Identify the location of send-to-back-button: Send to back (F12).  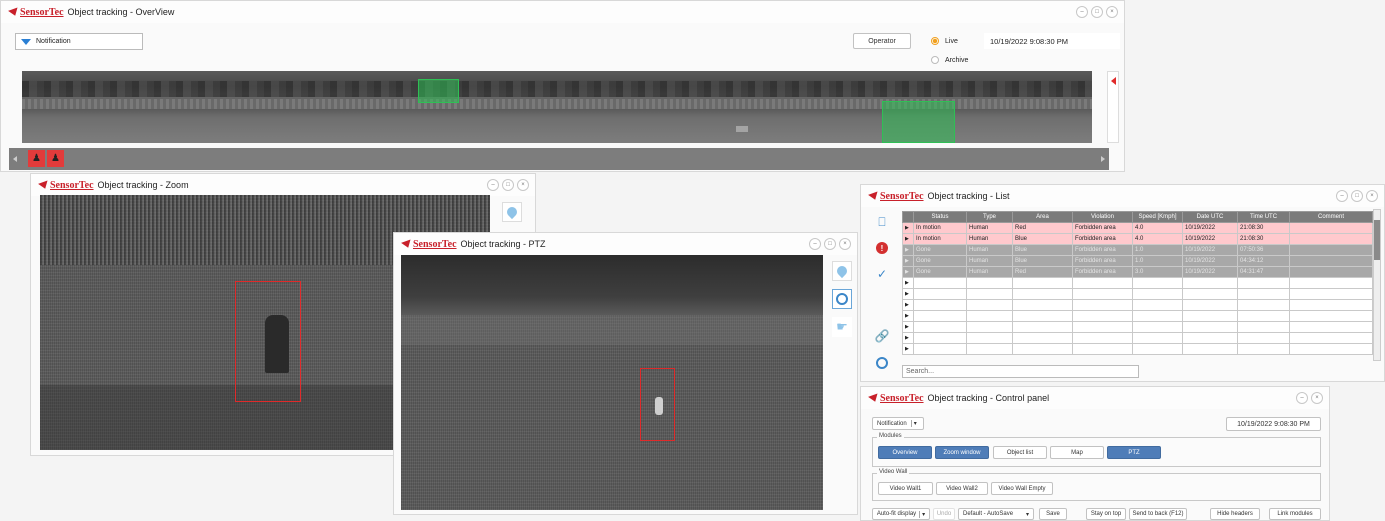
(1158, 514).